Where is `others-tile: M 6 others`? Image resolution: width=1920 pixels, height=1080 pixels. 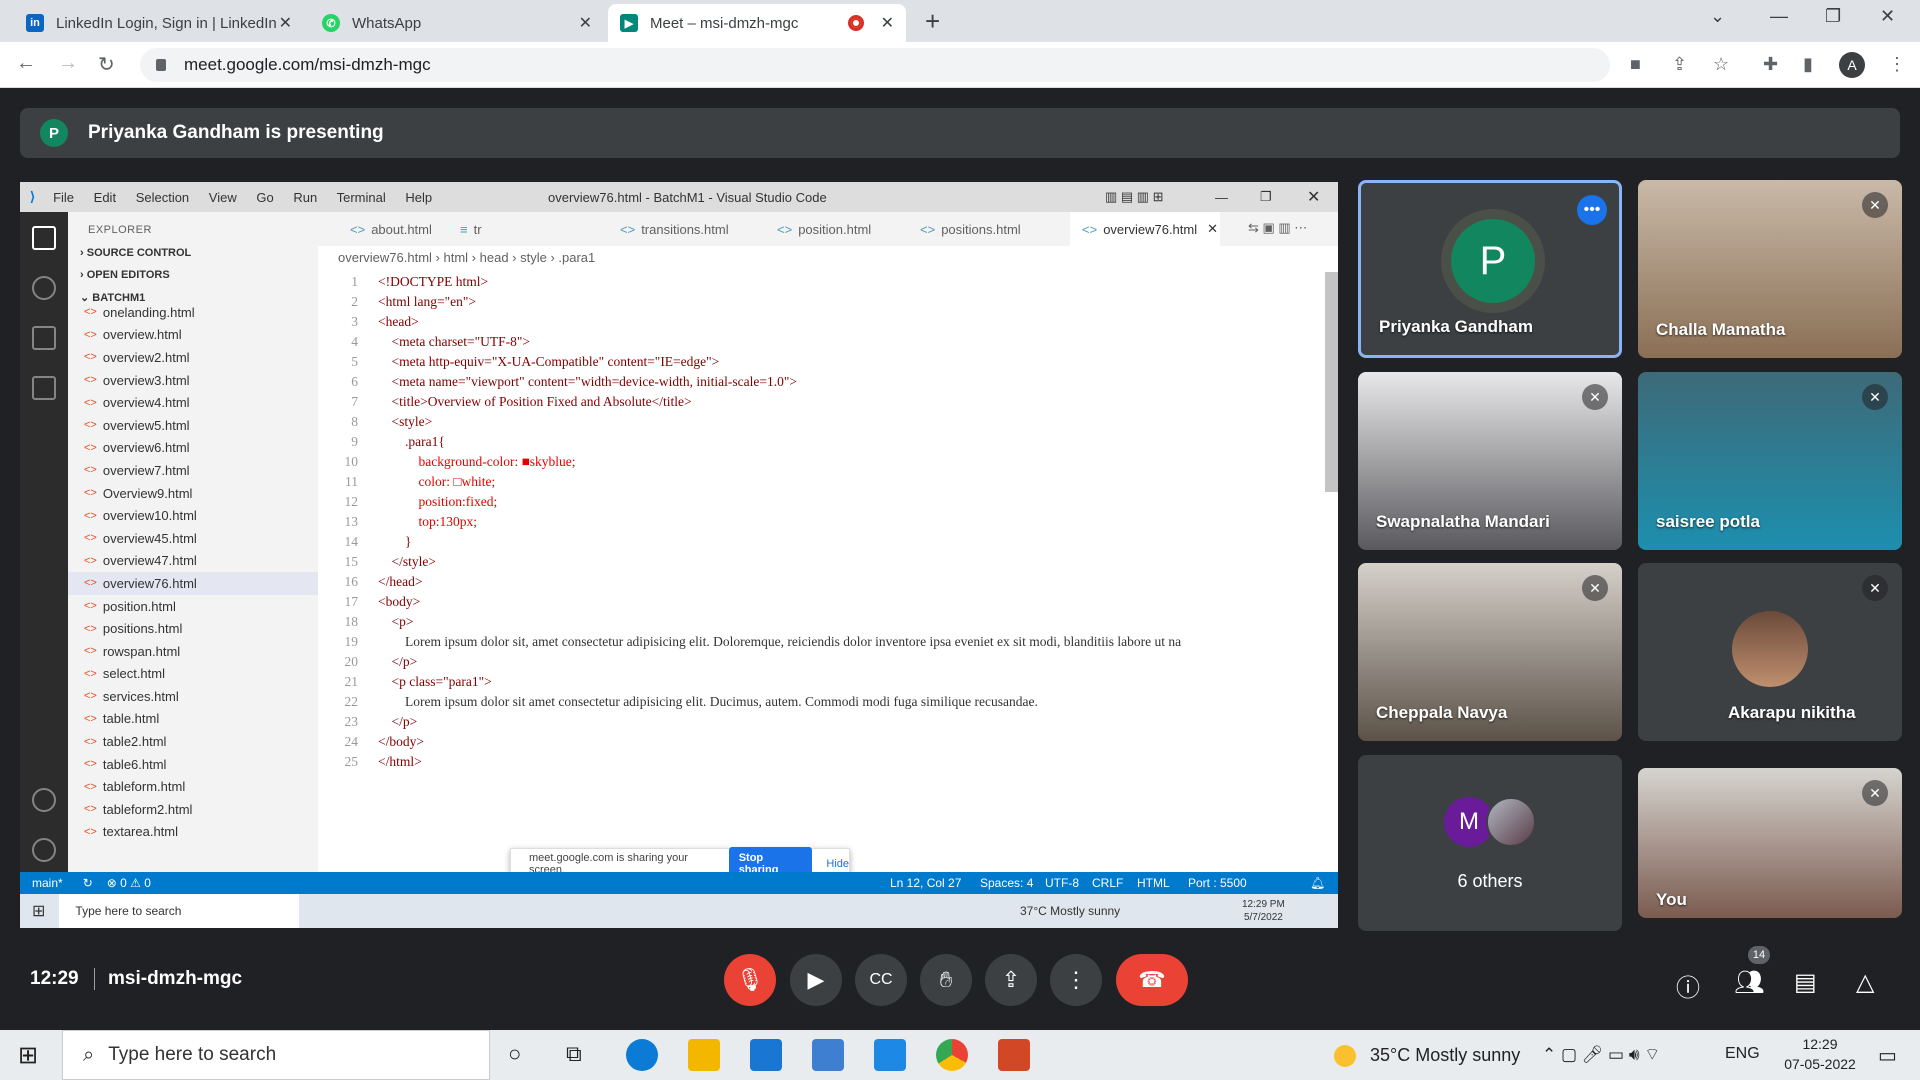 others-tile: M 6 others is located at coordinates (1490, 843).